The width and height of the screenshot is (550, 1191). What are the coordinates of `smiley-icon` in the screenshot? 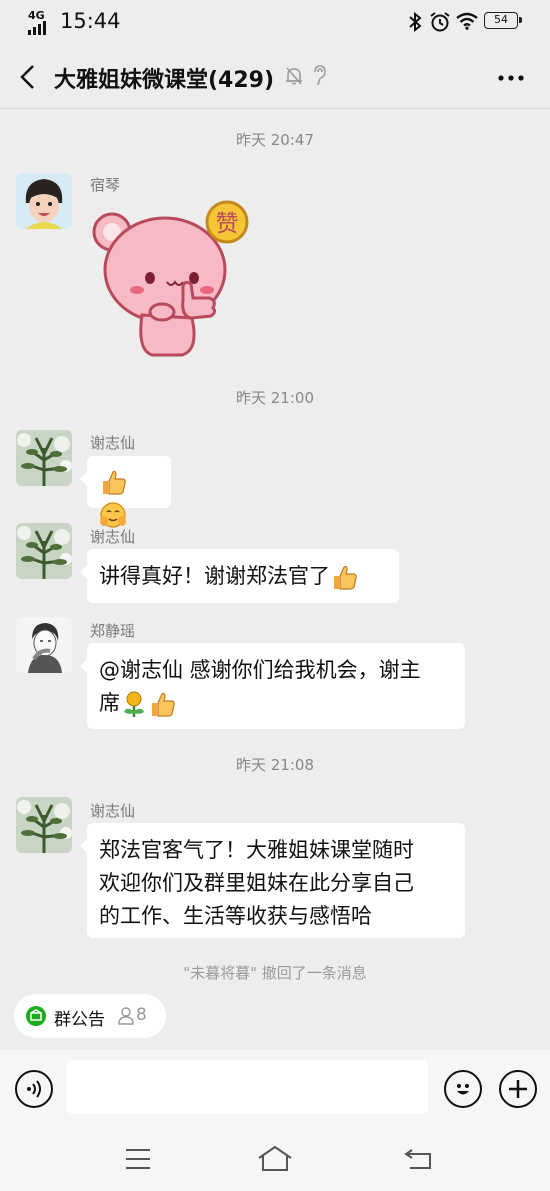 It's located at (463, 1089).